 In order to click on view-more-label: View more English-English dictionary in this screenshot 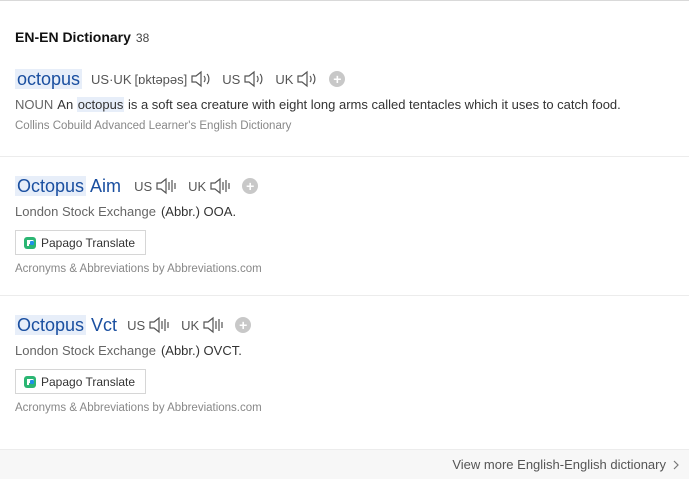, I will do `click(559, 464)`.